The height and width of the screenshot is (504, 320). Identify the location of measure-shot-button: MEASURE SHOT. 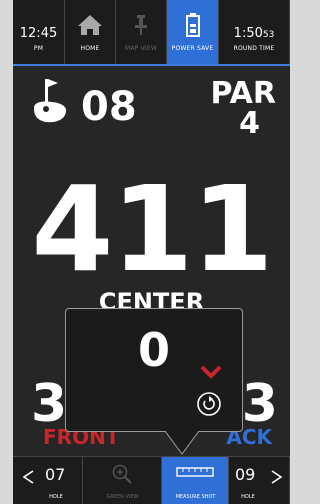
(195, 480).